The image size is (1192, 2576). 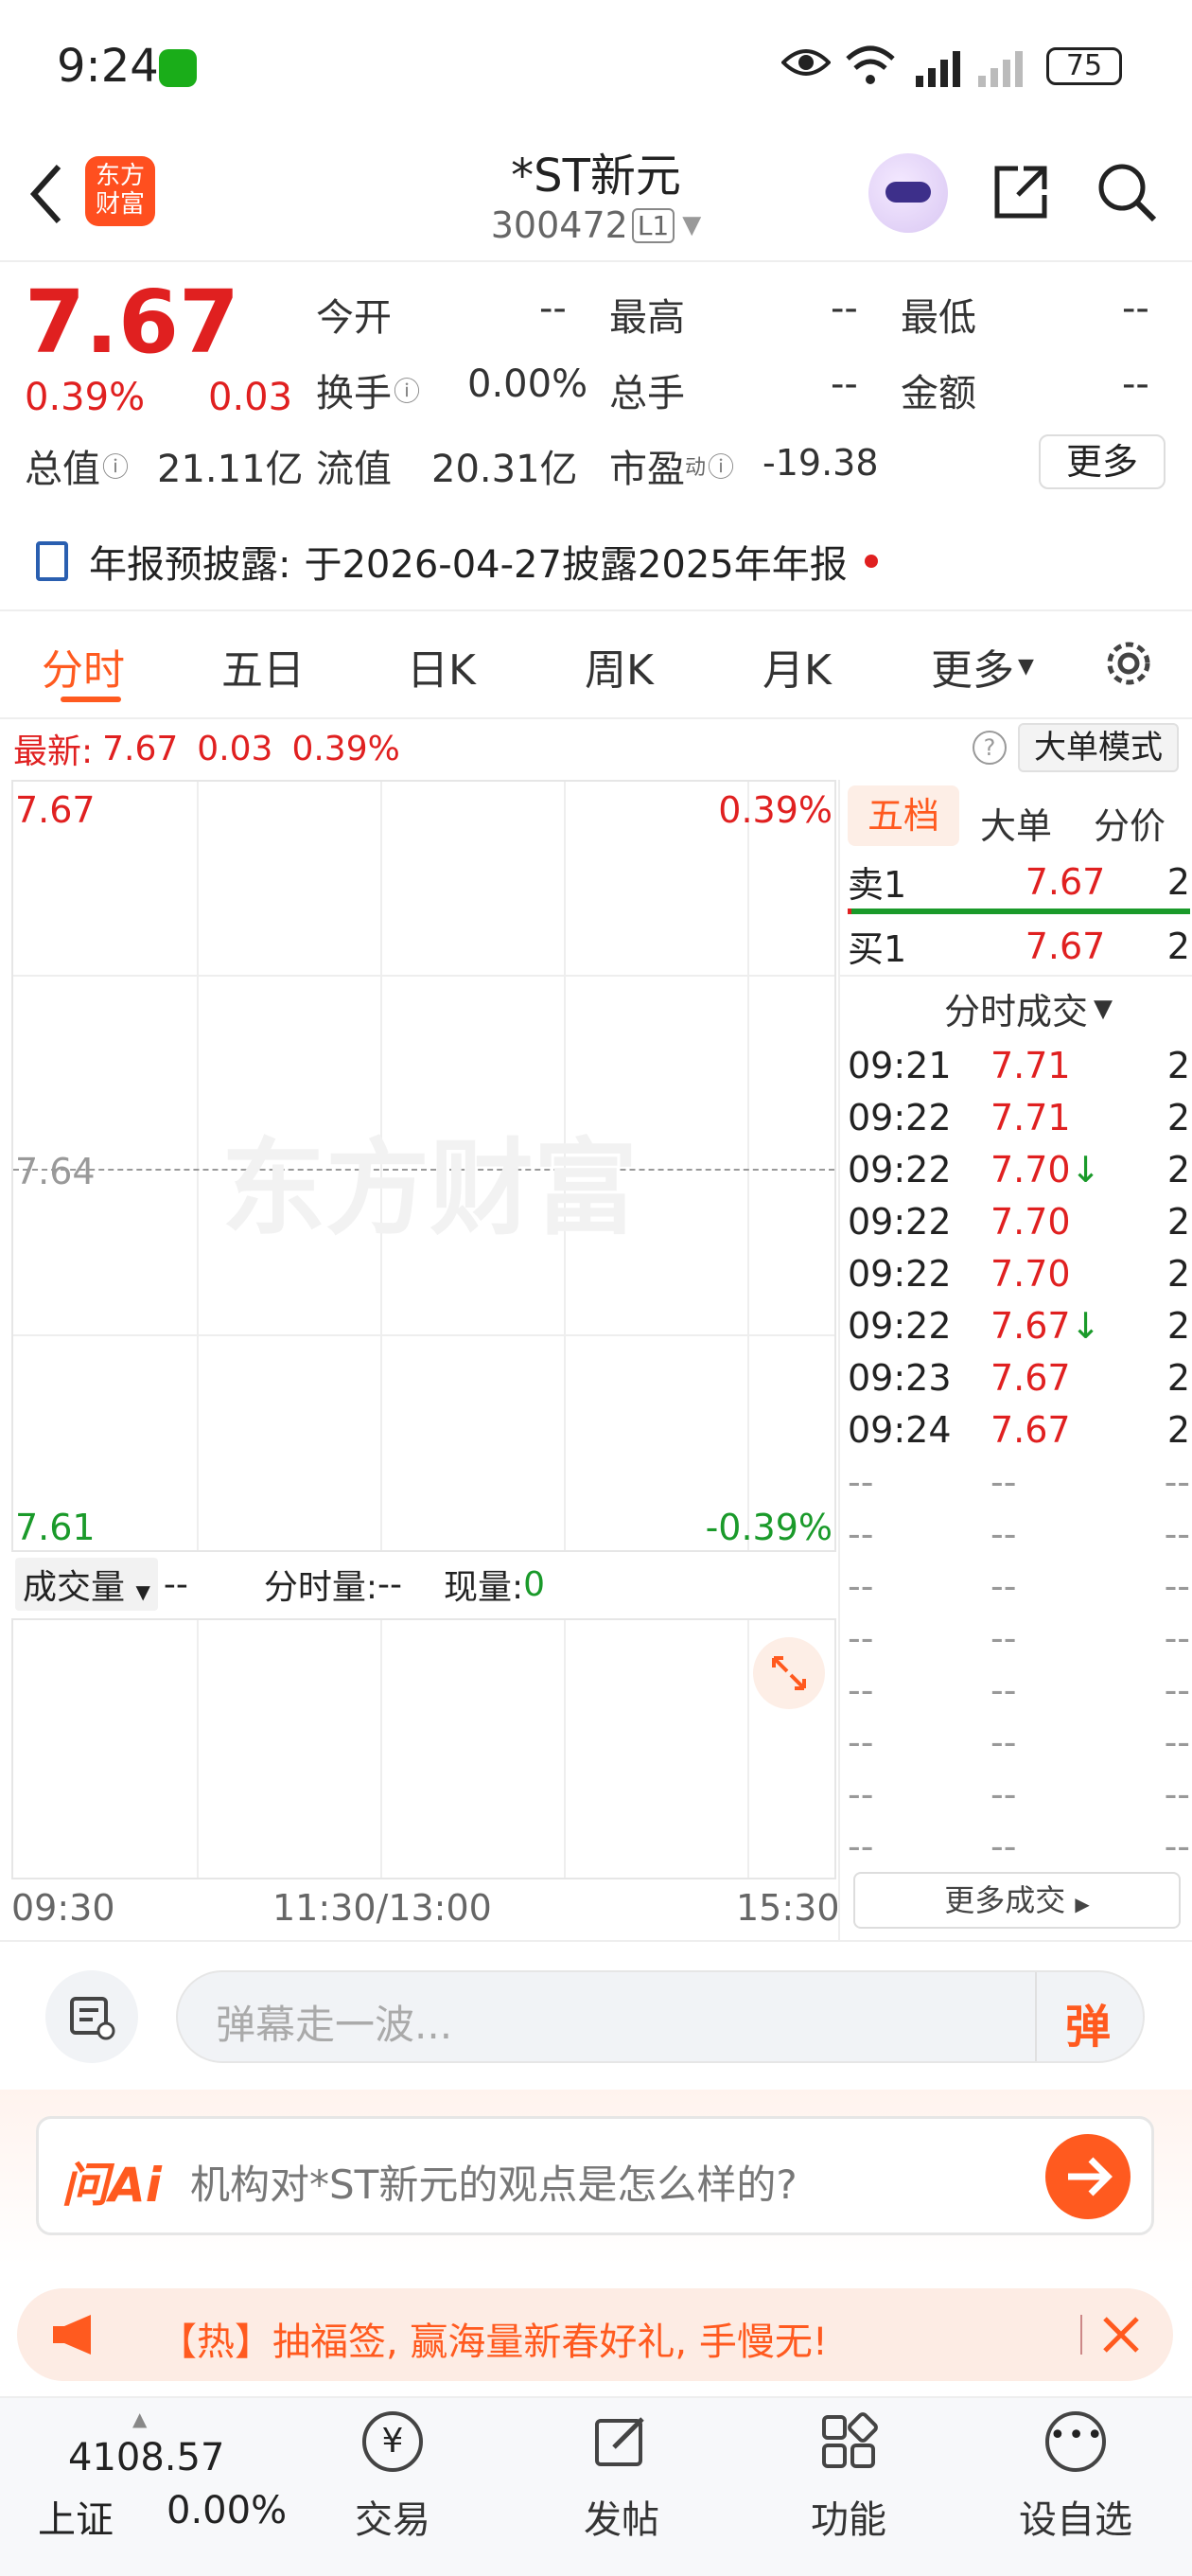 What do you see at coordinates (900, 1429) in the screenshot?
I see `trade-time: 09:24` at bounding box center [900, 1429].